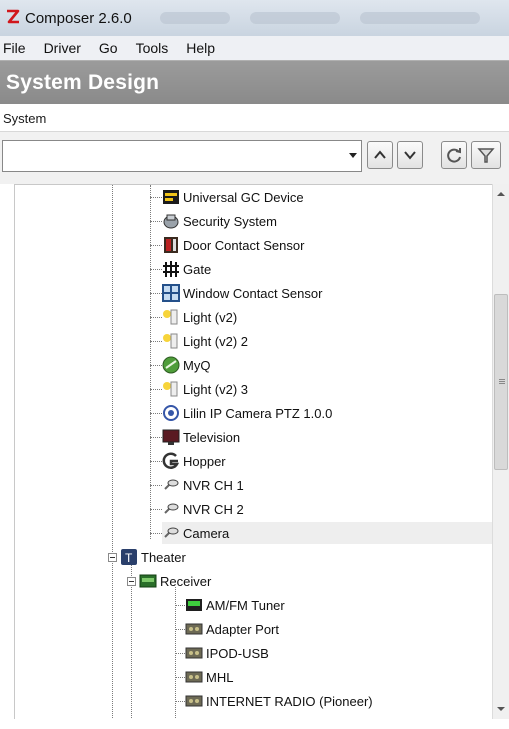 This screenshot has width=509, height=729. What do you see at coordinates (279, 701) in the screenshot?
I see `tree-item-internet-radio: INTERNET RADIO (Pioneer)` at bounding box center [279, 701].